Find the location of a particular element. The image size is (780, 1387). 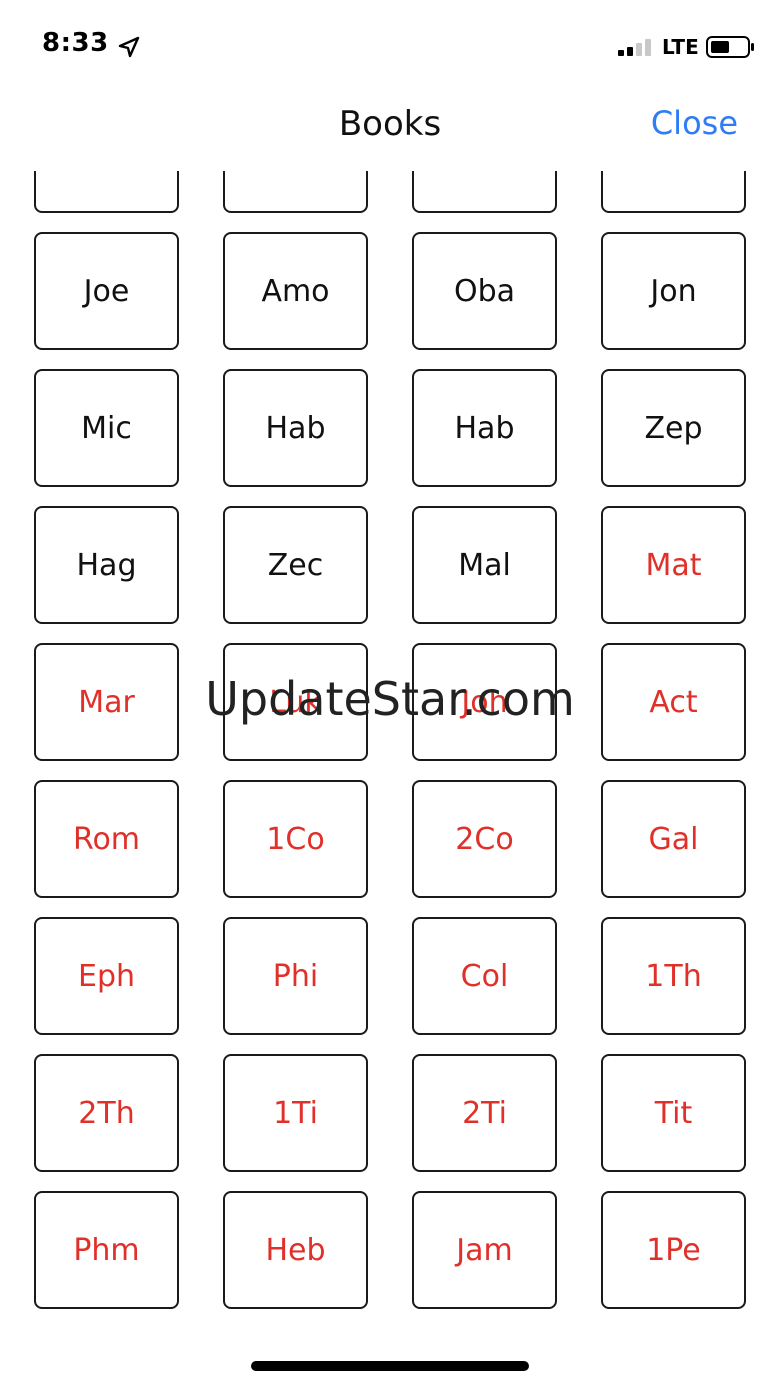

book-button: Jon is located at coordinates (673, 291).